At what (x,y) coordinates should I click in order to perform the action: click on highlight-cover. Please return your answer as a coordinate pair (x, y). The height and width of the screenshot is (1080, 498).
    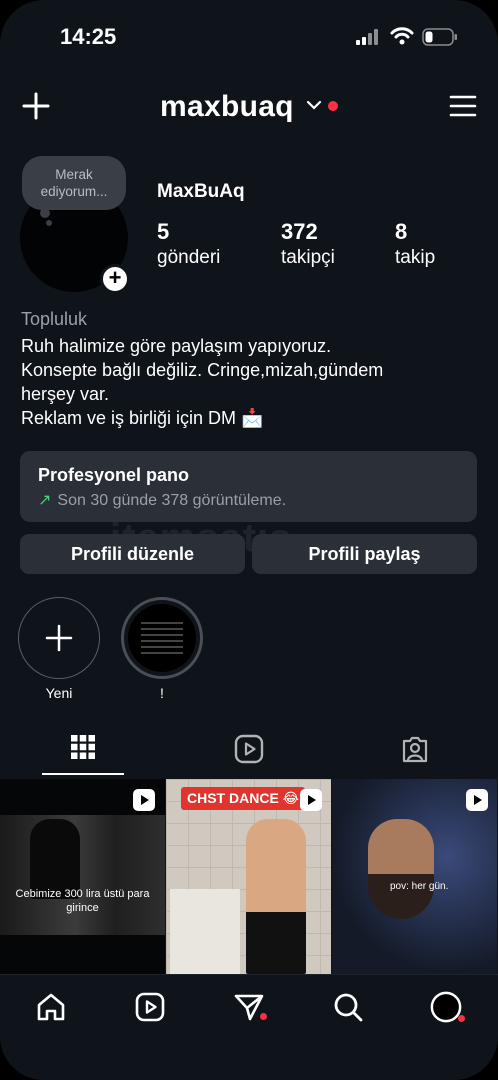
    Looking at the image, I should click on (162, 638).